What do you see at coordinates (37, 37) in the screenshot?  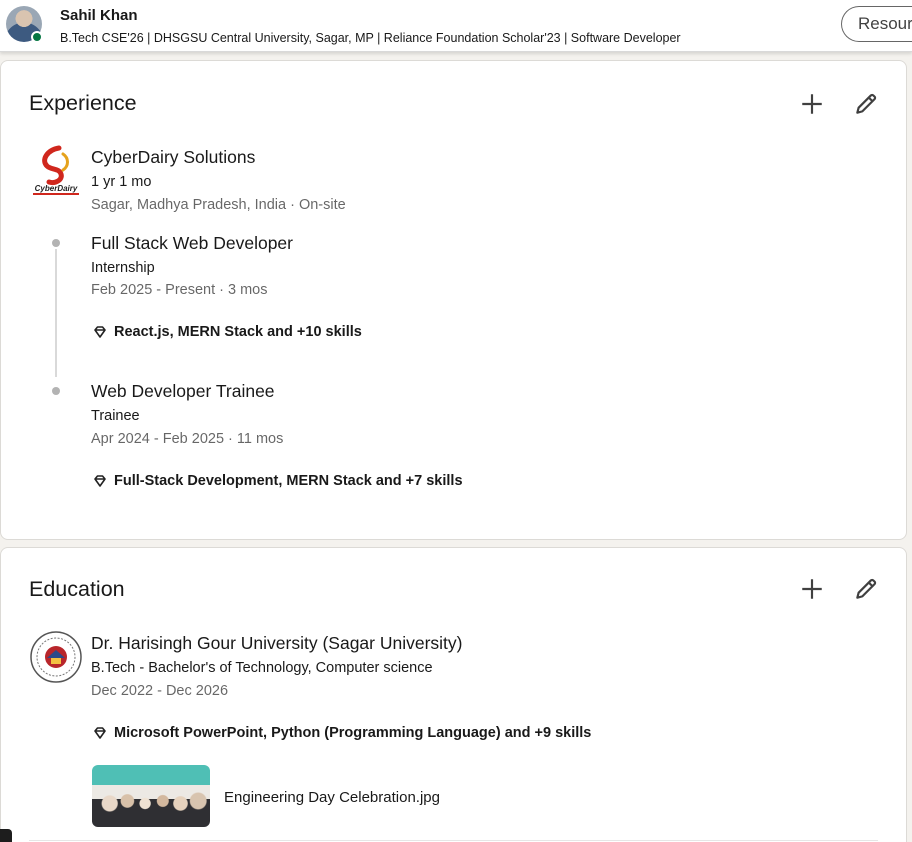 I see `online-status-icon` at bounding box center [37, 37].